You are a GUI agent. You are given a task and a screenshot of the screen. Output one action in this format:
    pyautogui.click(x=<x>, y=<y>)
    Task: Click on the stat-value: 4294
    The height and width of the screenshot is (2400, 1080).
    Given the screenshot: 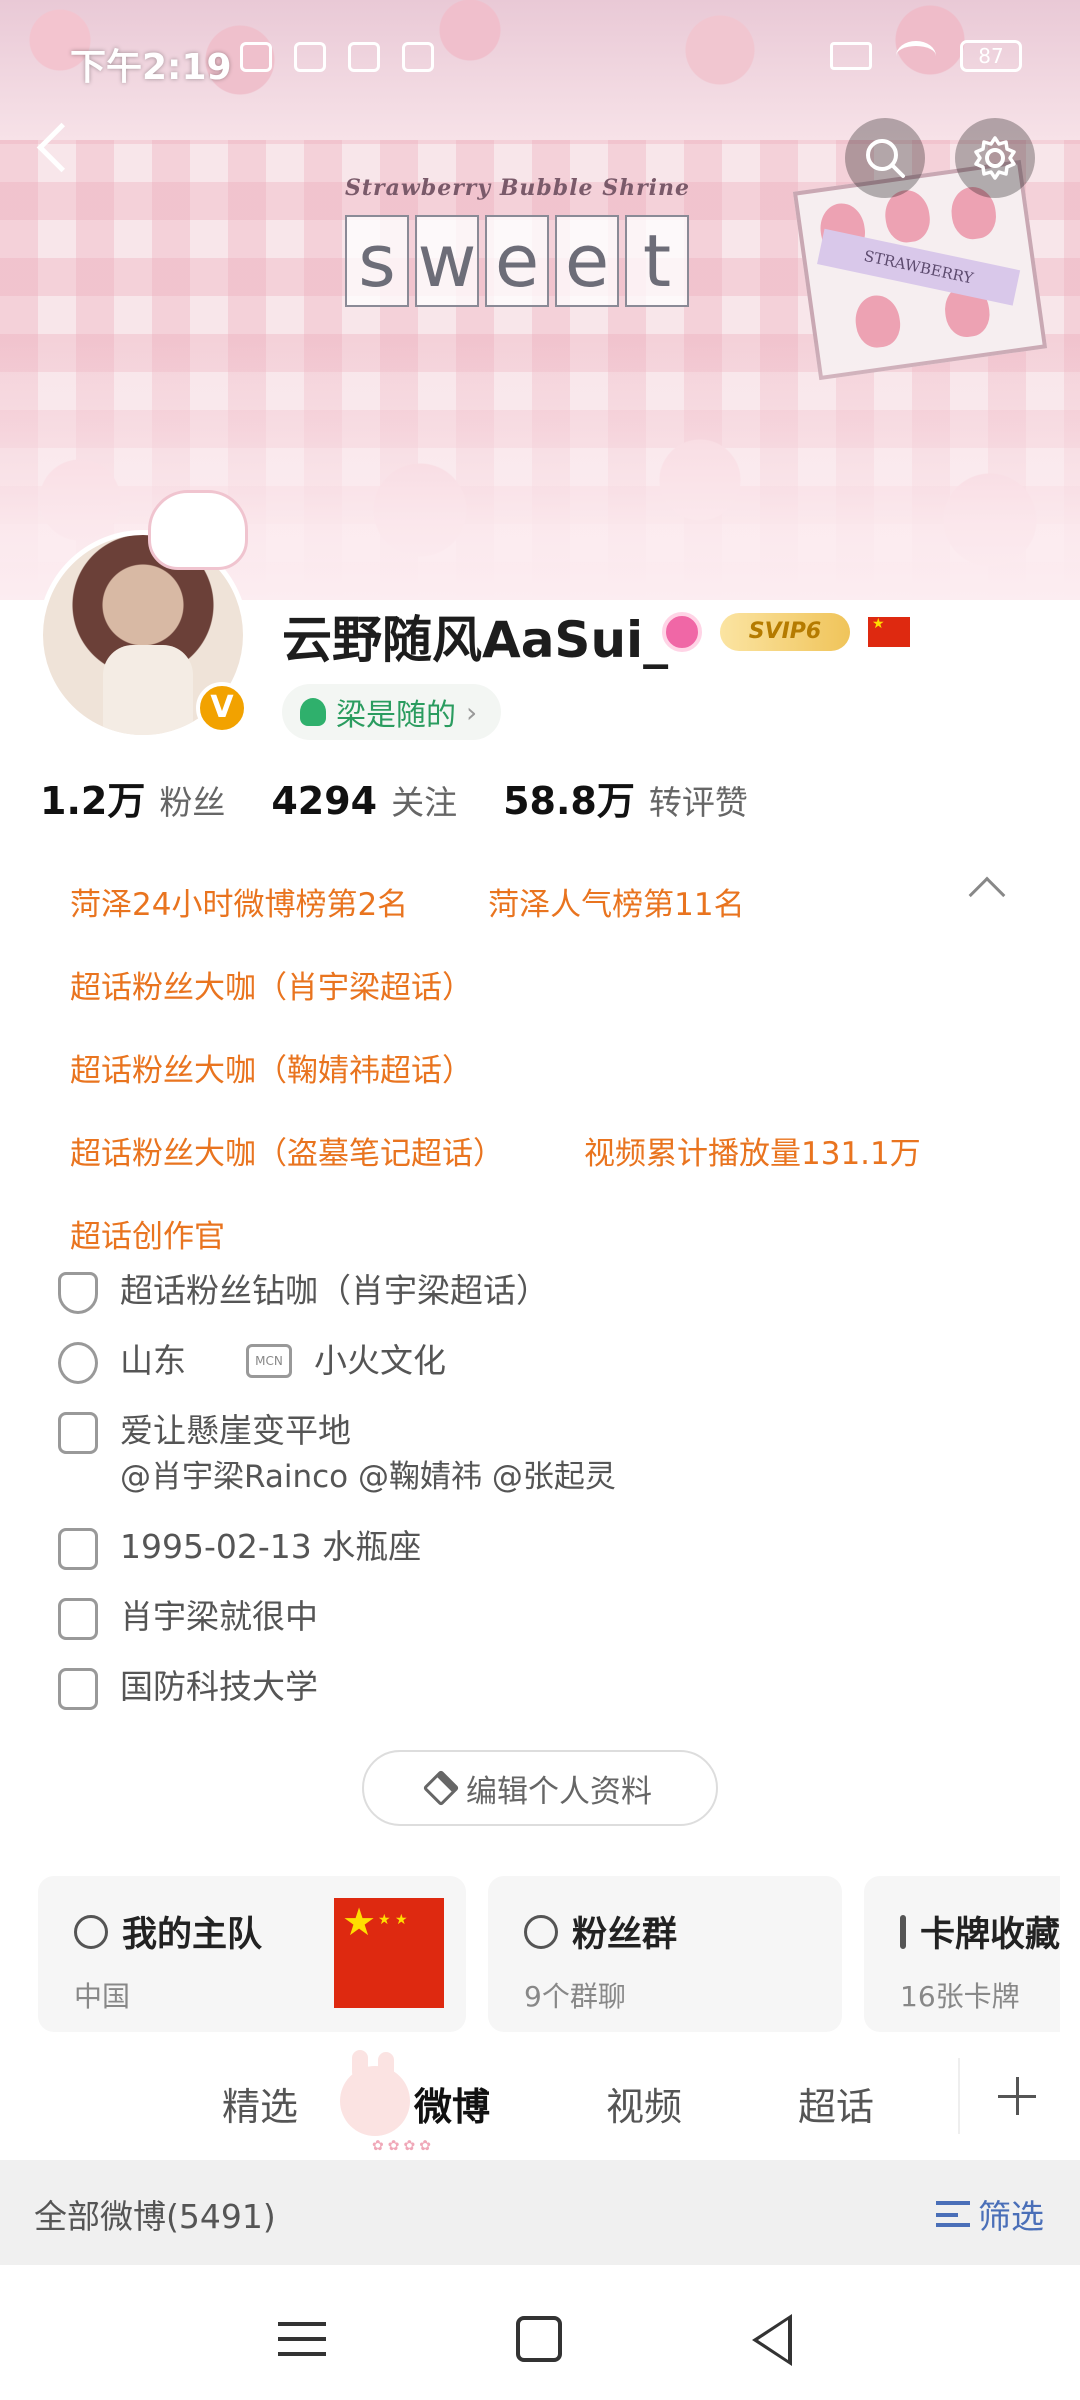 What is the action you would take?
    pyautogui.click(x=324, y=801)
    